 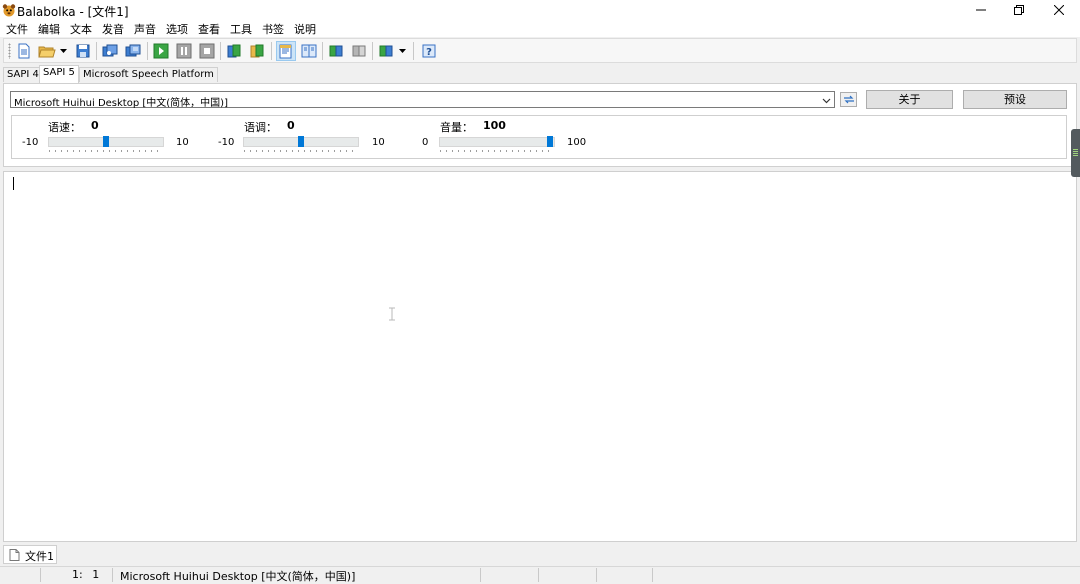 What do you see at coordinates (9, 10) in the screenshot?
I see `app-logo-icon` at bounding box center [9, 10].